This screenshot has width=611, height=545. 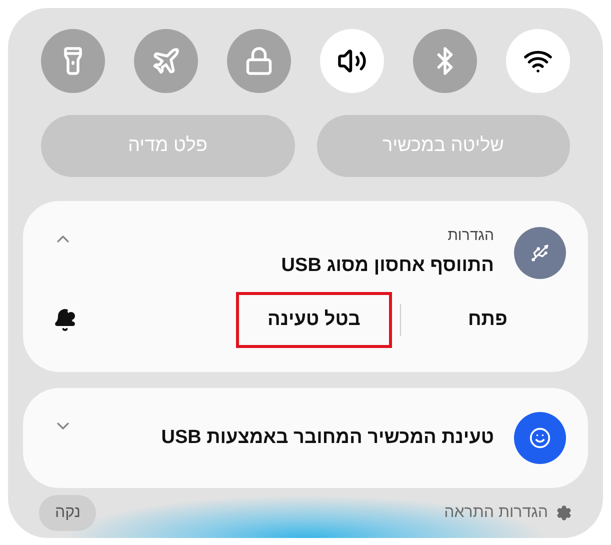 What do you see at coordinates (540, 252) in the screenshot?
I see `usb-badge-icon` at bounding box center [540, 252].